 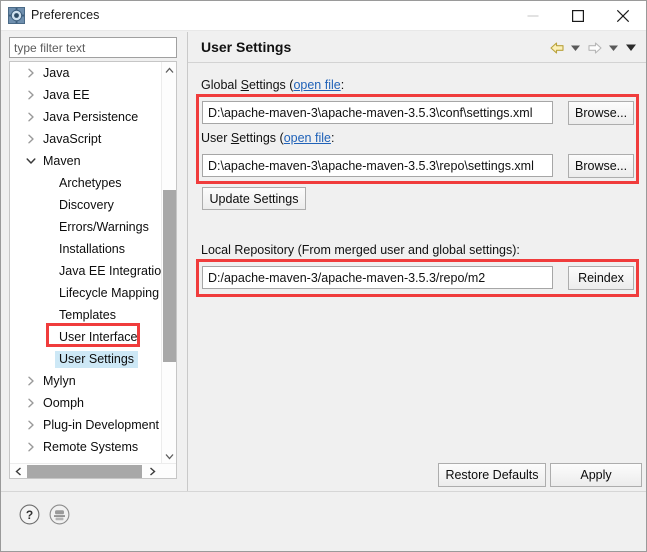 What do you see at coordinates (16, 15) in the screenshot?
I see `preferences-gear-icon` at bounding box center [16, 15].